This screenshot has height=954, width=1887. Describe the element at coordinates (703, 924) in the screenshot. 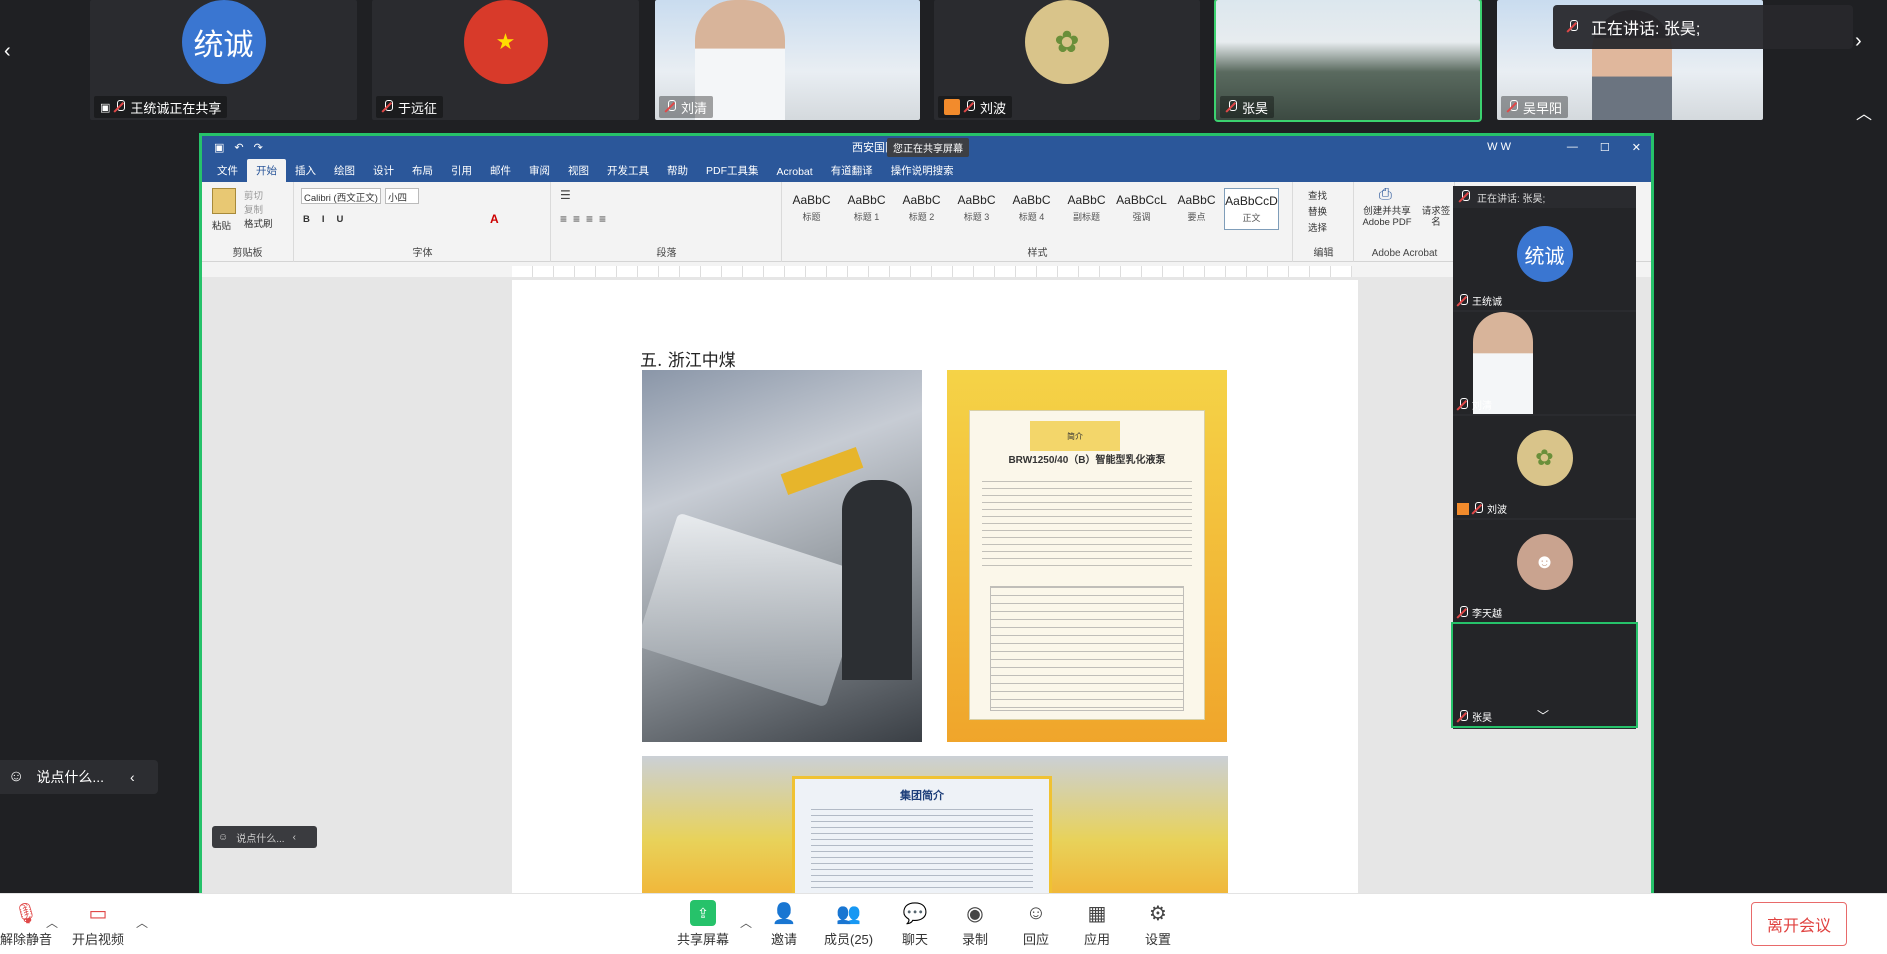

I see `share-screen-button: ⇪ 共享屏幕` at that location.